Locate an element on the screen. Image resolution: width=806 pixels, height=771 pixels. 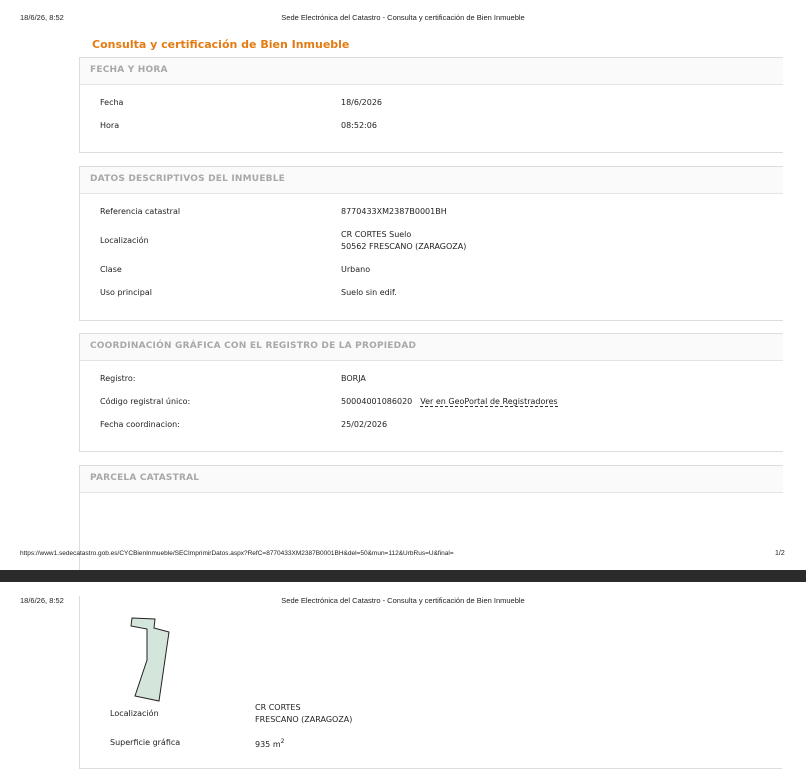
localizacion-label: Localización is located at coordinates (124, 240).